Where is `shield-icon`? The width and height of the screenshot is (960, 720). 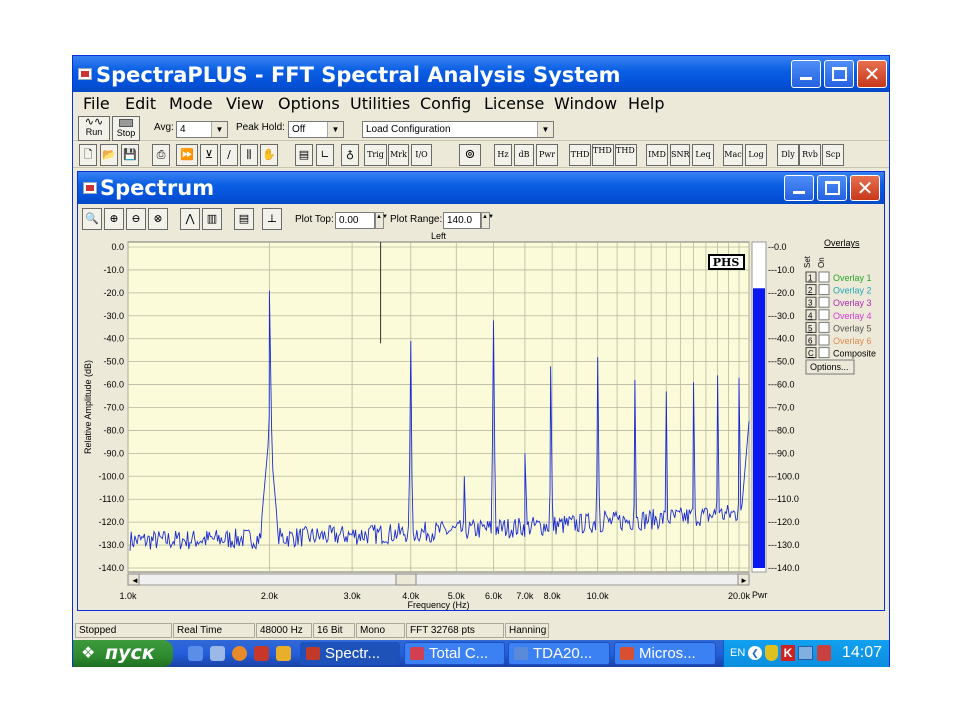 shield-icon is located at coordinates (771, 653).